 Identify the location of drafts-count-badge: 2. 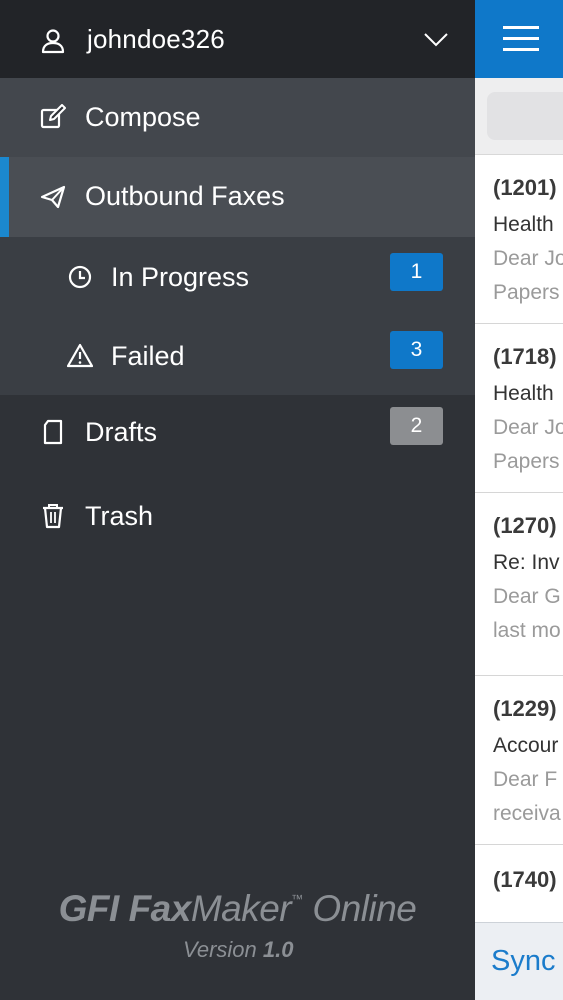
(416, 426).